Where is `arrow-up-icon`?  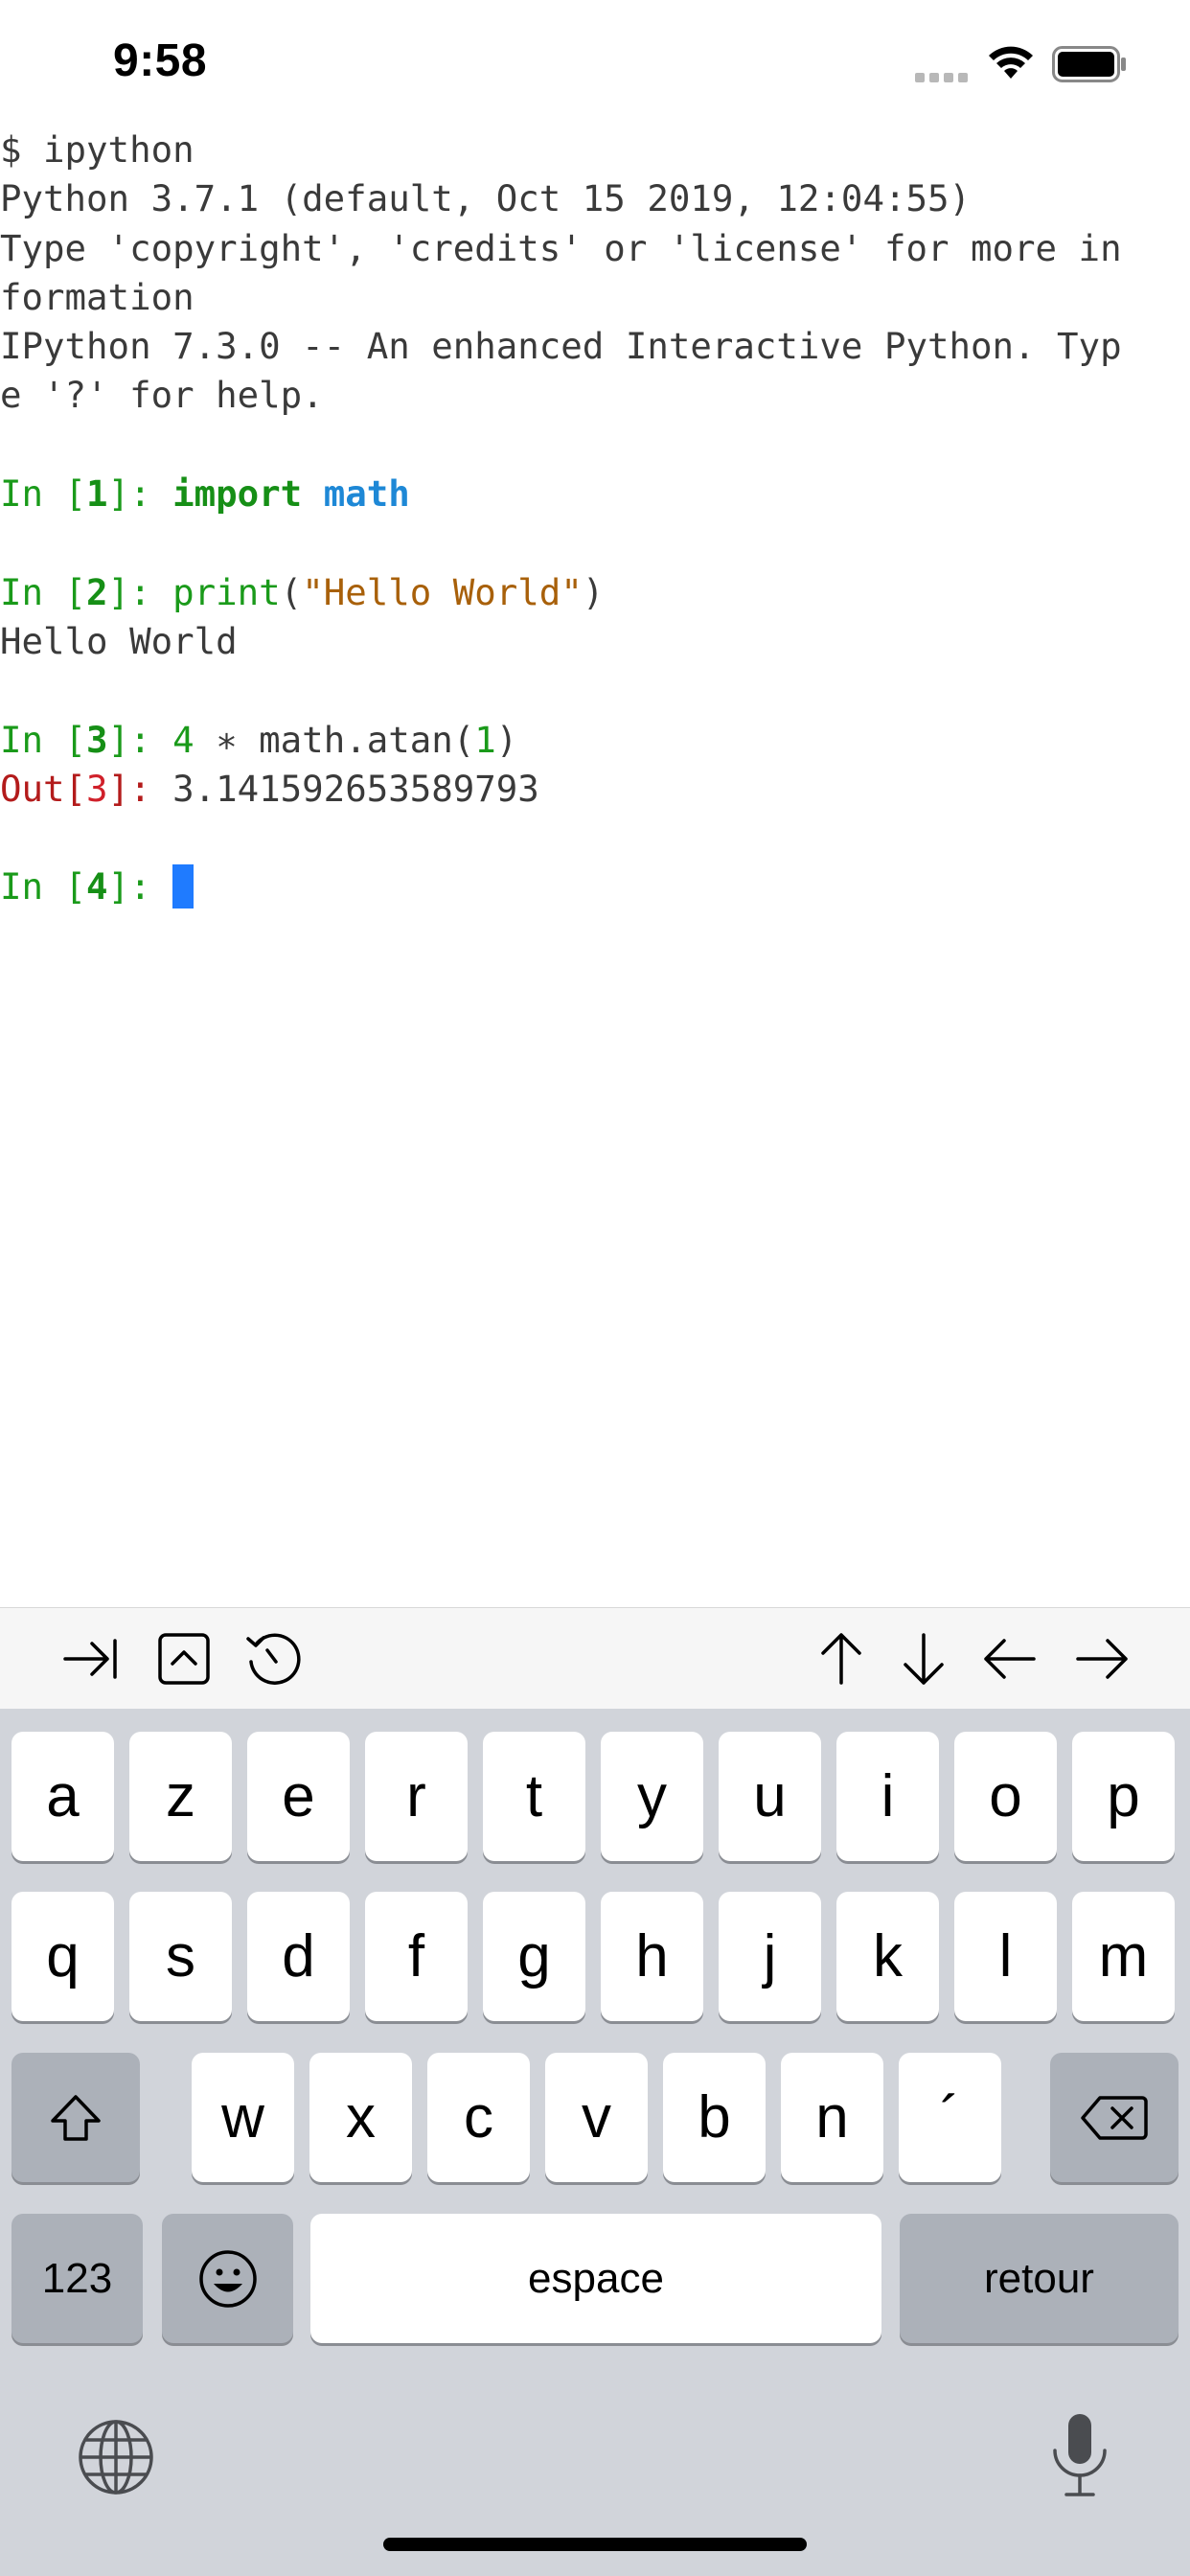
arrow-up-icon is located at coordinates (841, 1659).